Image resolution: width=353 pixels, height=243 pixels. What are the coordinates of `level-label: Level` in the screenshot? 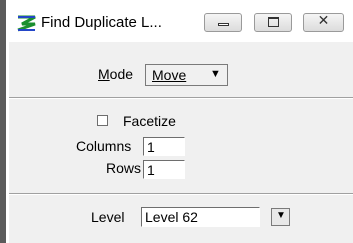 It's located at (108, 217).